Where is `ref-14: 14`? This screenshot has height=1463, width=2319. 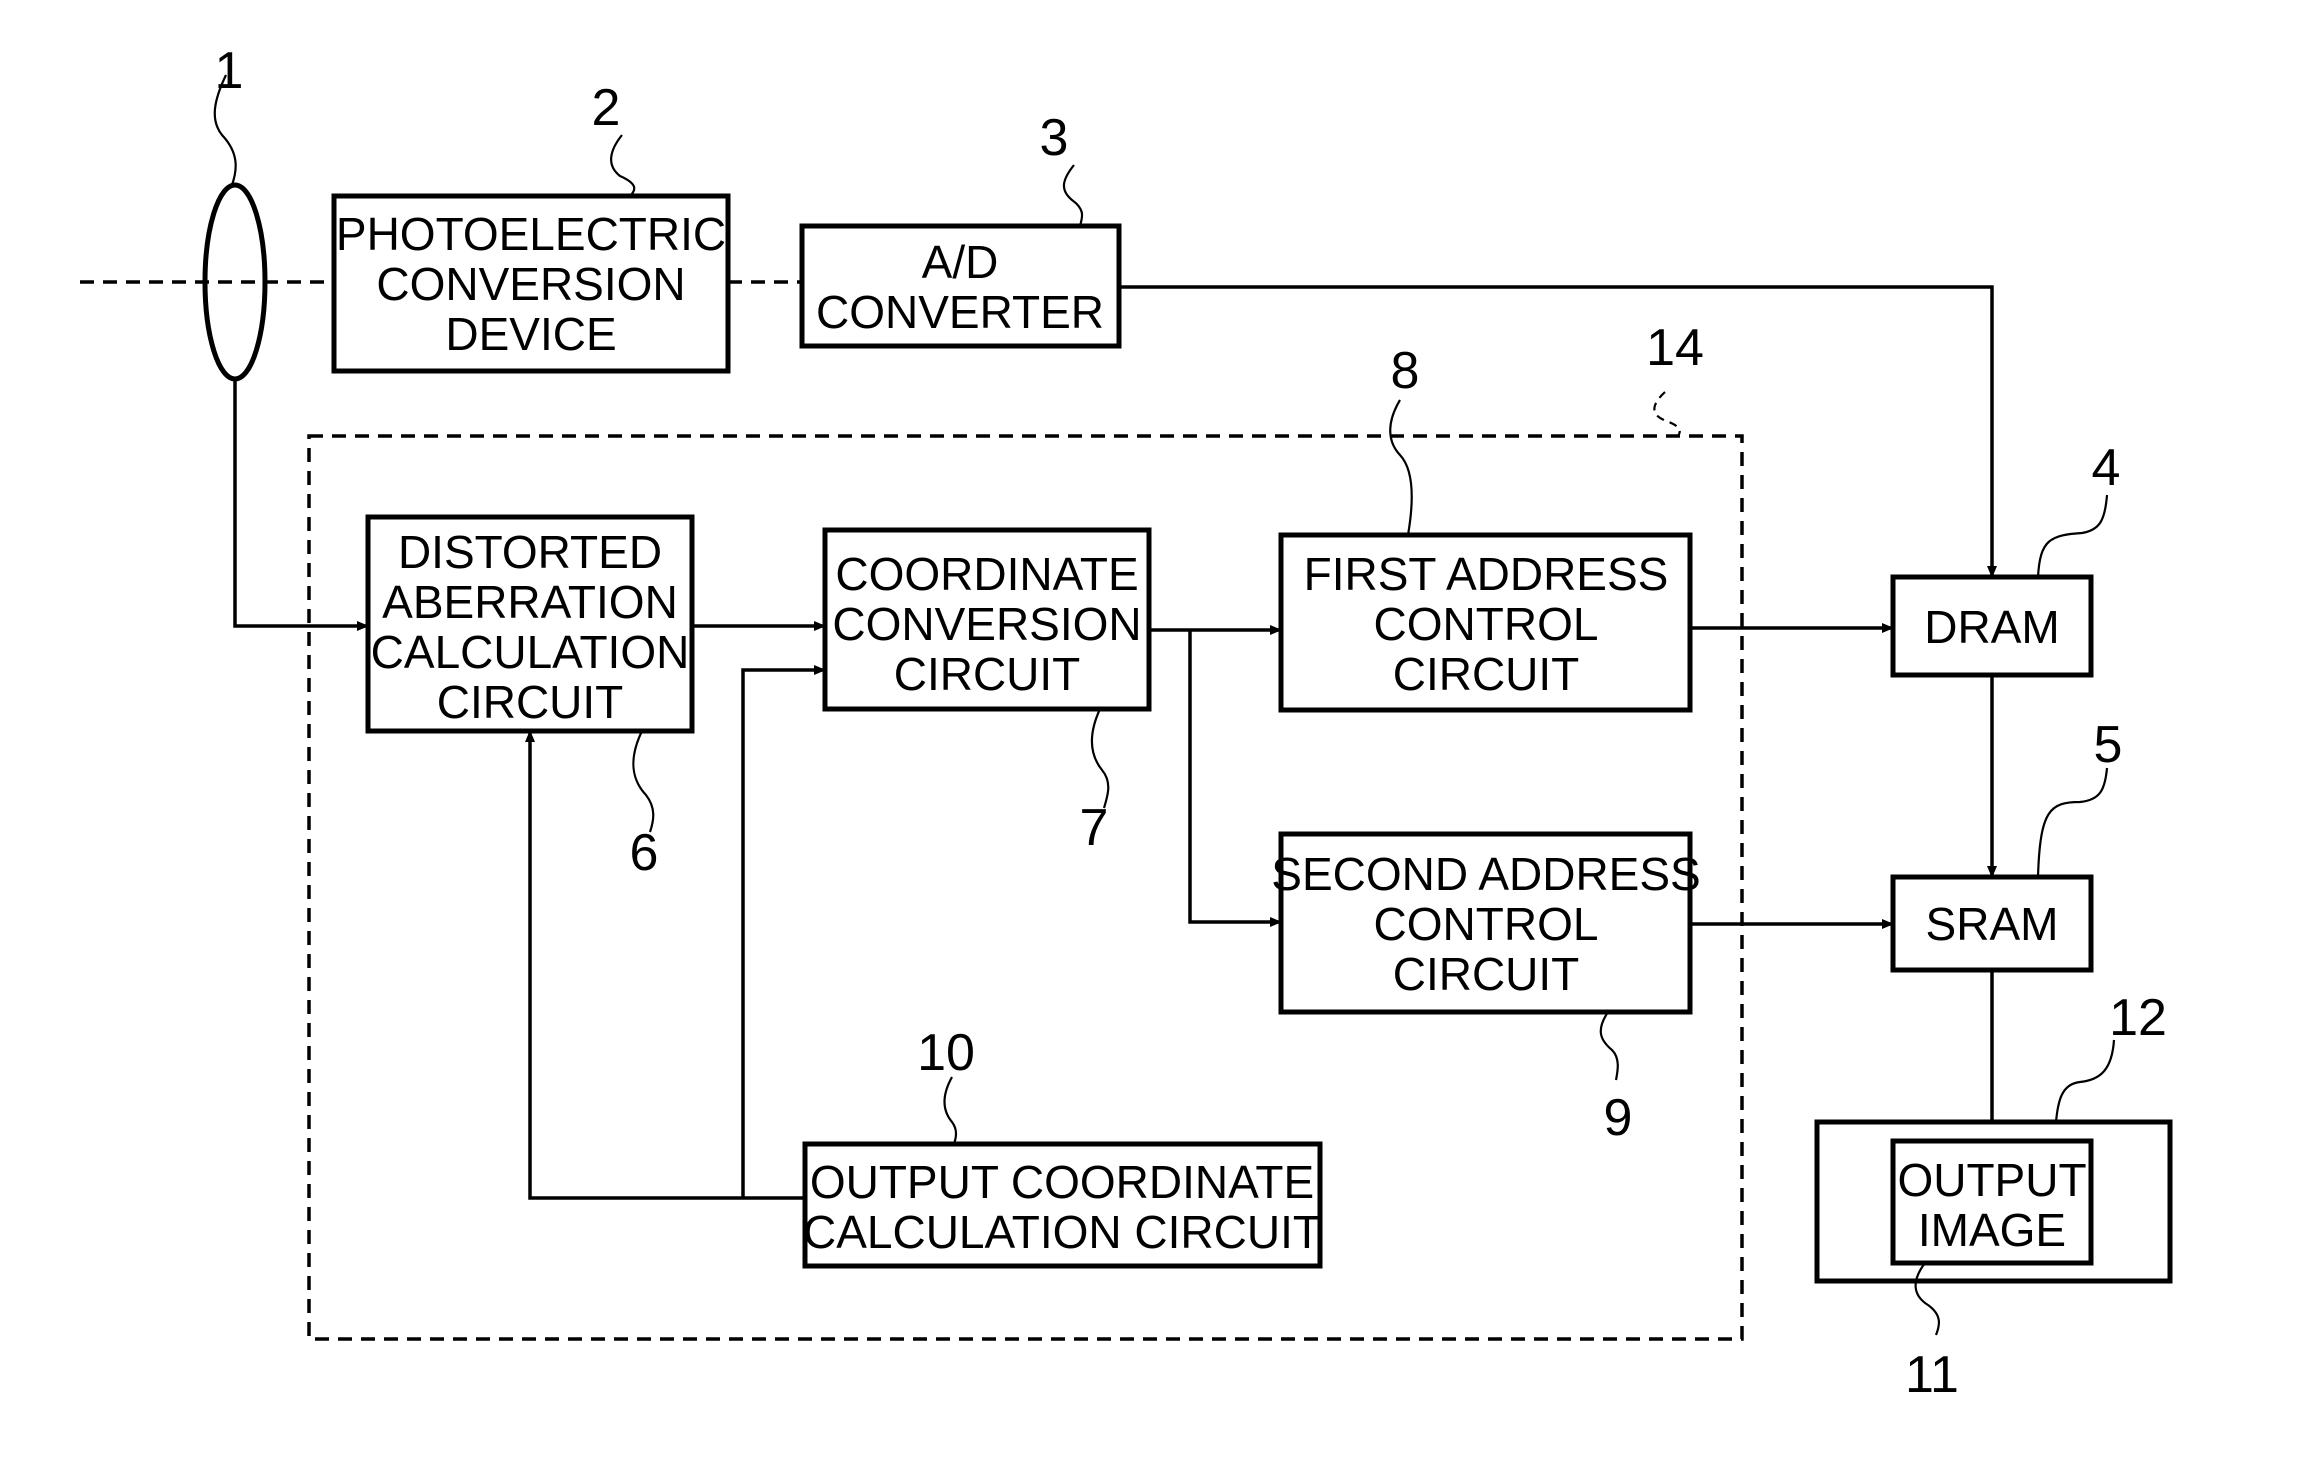 ref-14: 14 is located at coordinates (1675, 348).